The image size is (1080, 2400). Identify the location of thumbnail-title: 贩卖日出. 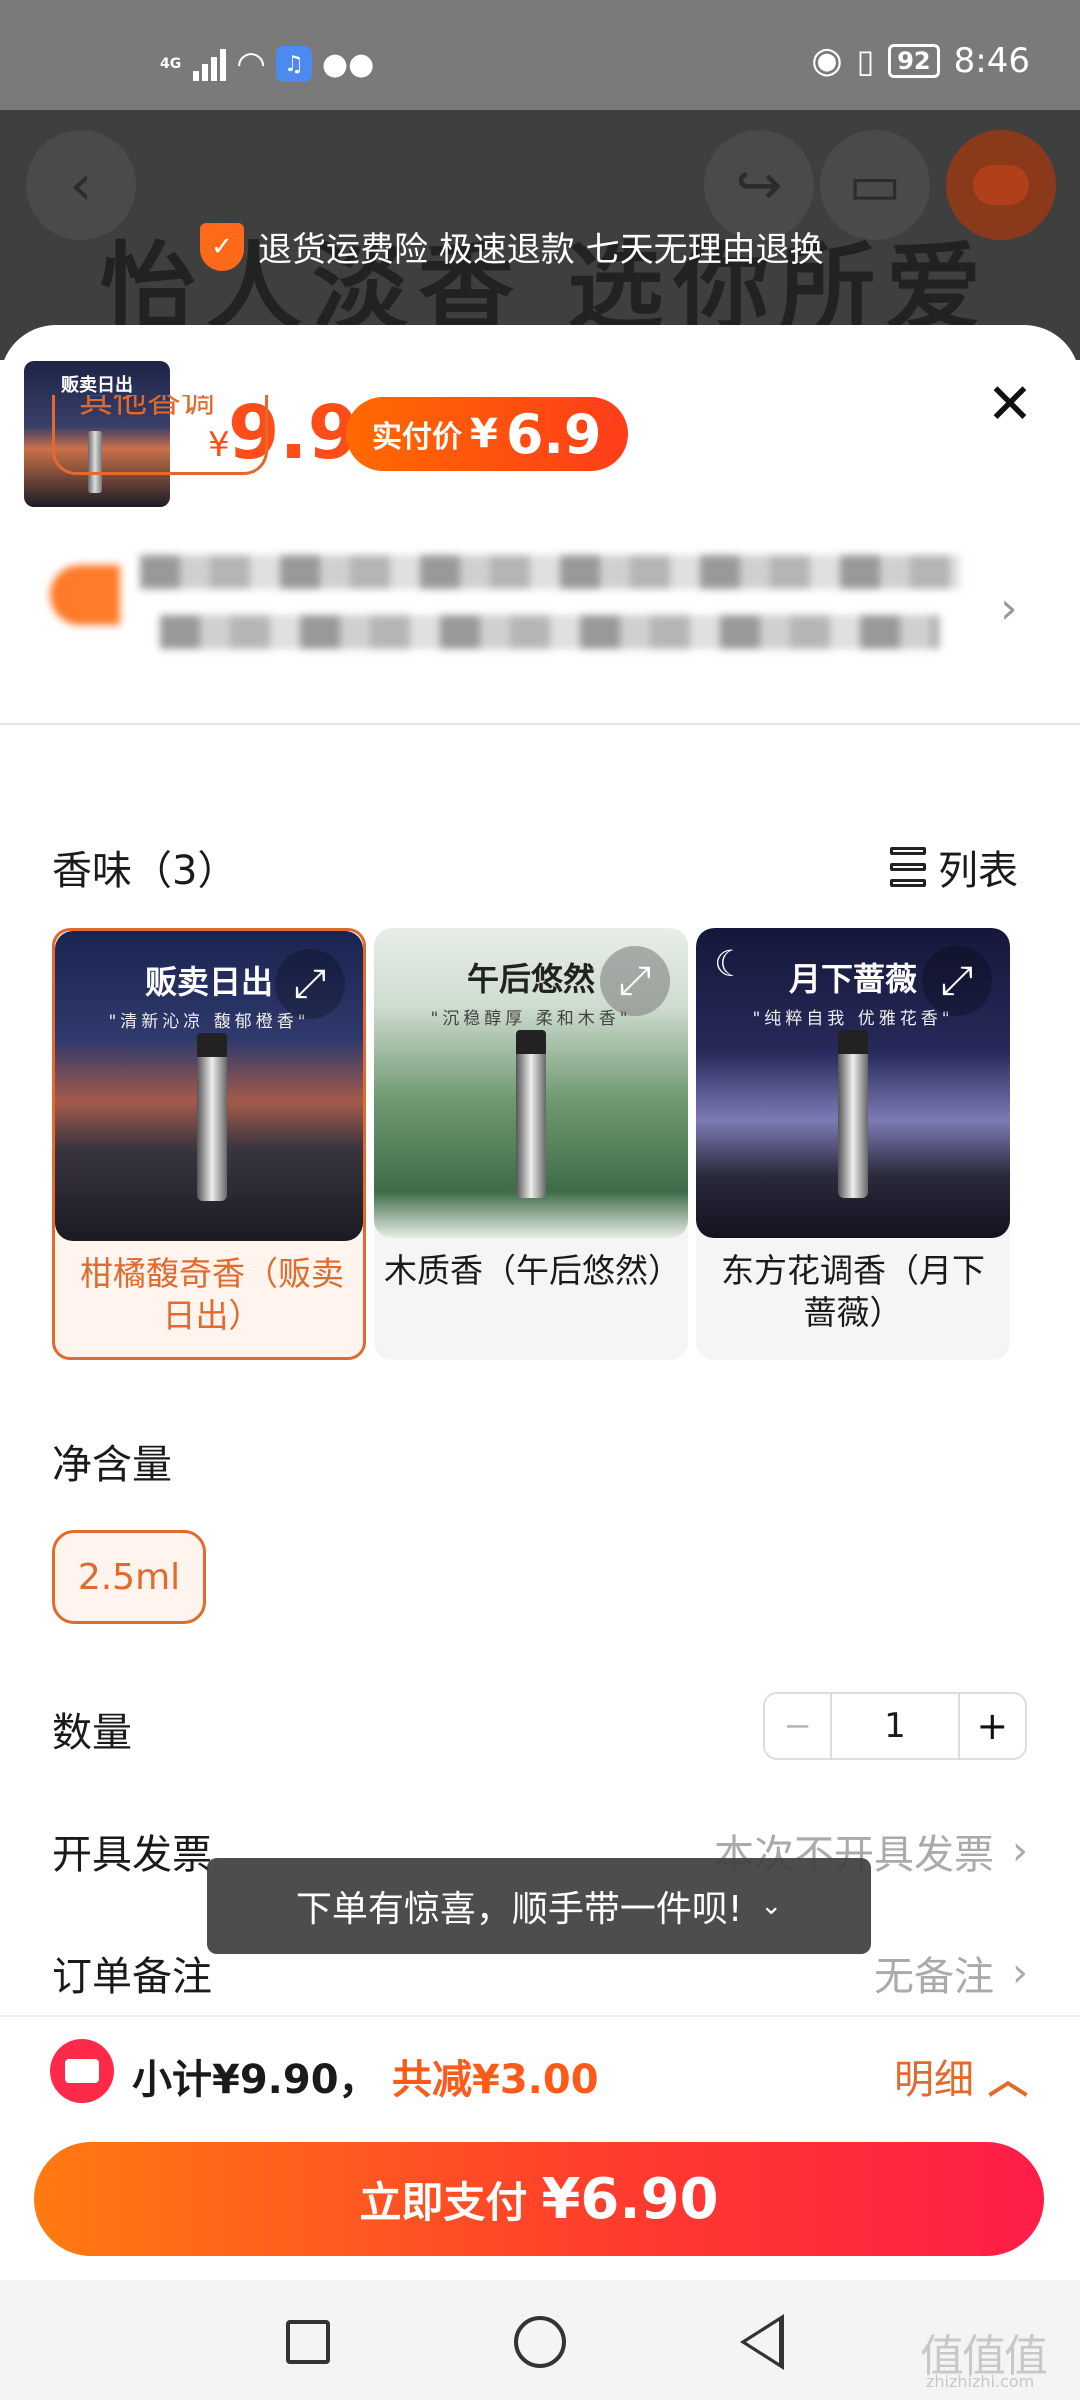
(97, 385).